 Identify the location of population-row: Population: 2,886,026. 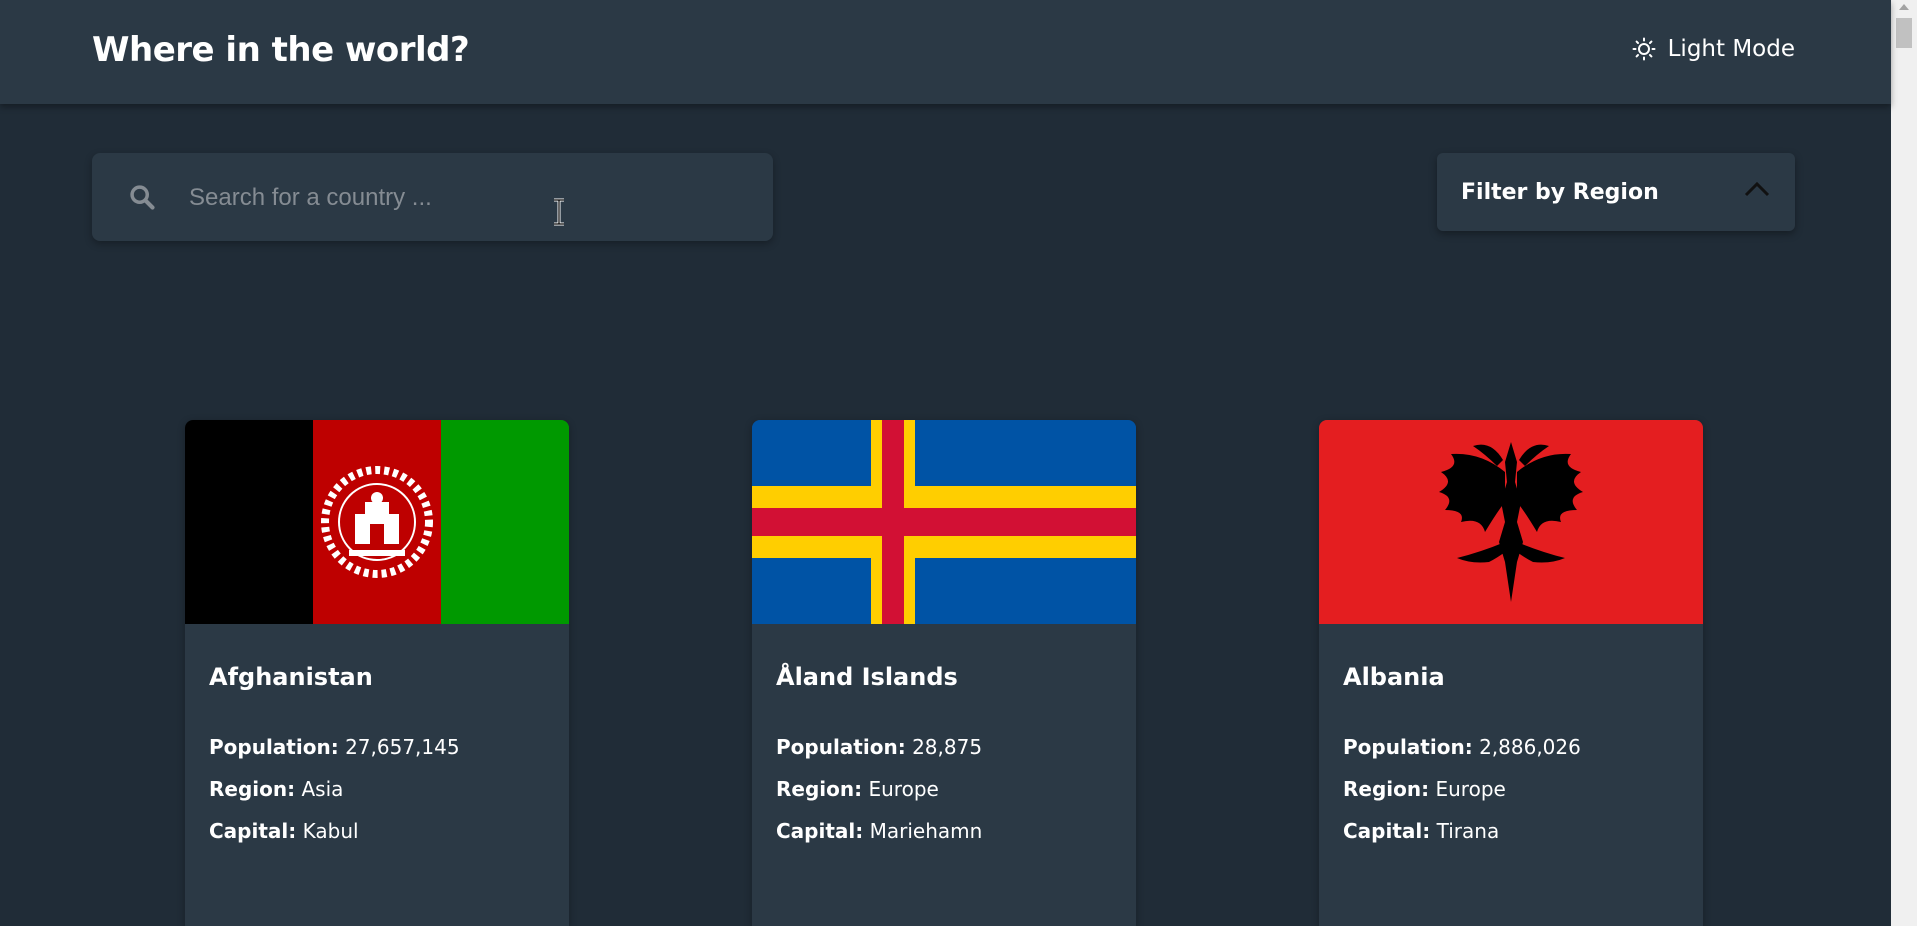
(1462, 755).